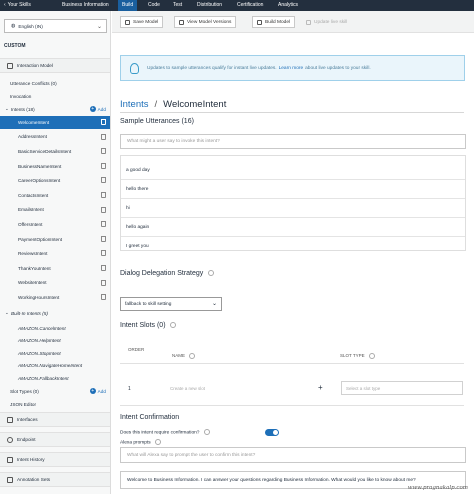  Describe the element at coordinates (55, 26) in the screenshot. I see `language-select: ◍ English (IN) ⌄` at that location.